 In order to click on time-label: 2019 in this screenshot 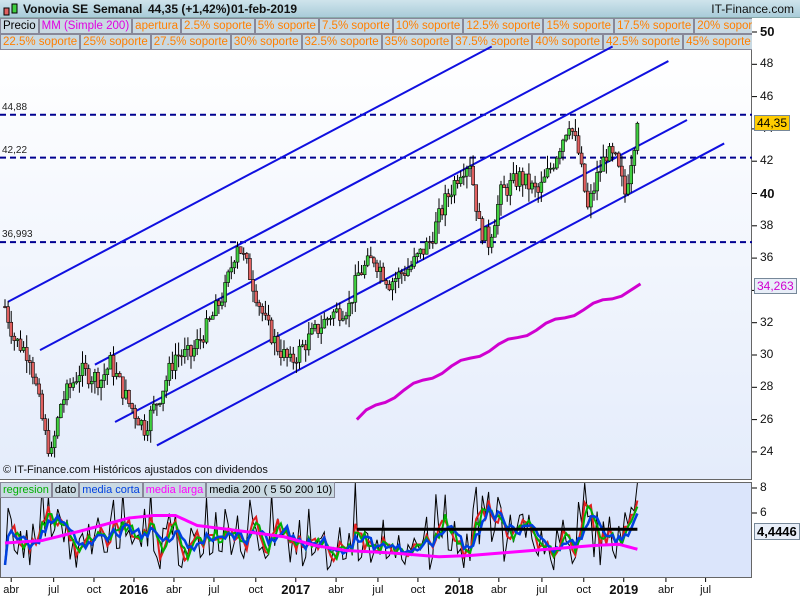, I will do `click(624, 589)`.